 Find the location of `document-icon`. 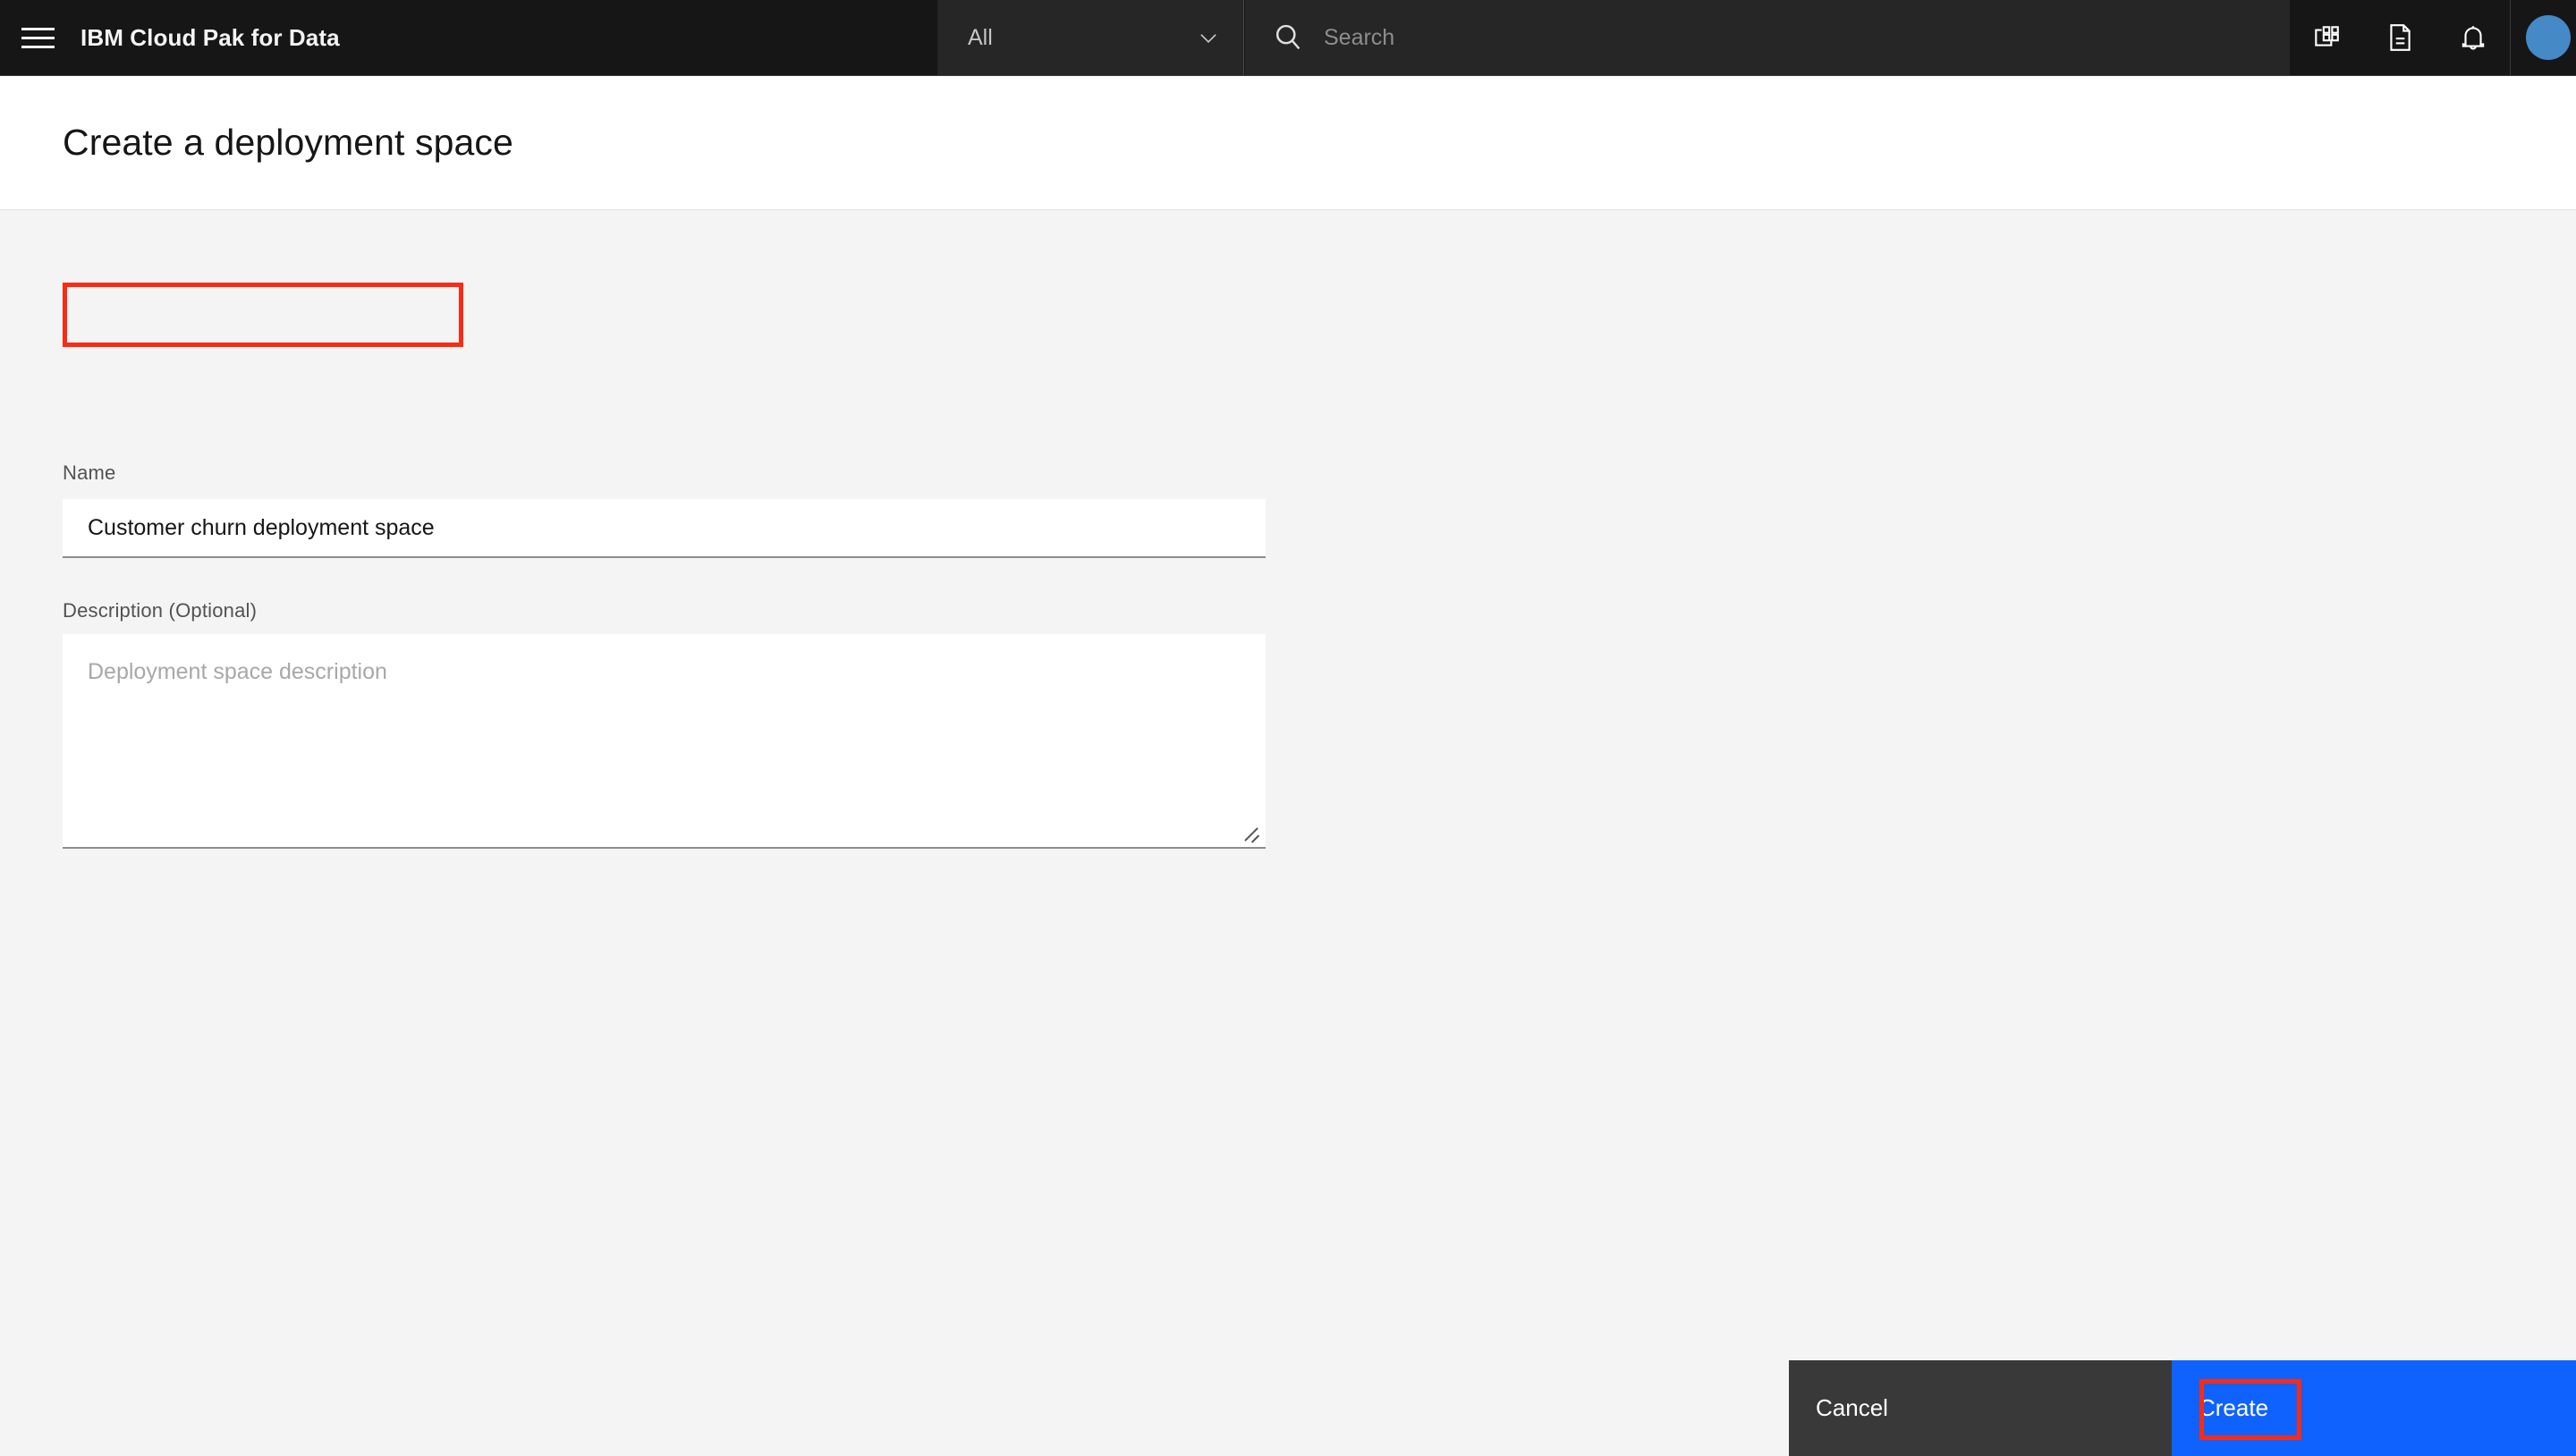

document-icon is located at coordinates (2400, 37).